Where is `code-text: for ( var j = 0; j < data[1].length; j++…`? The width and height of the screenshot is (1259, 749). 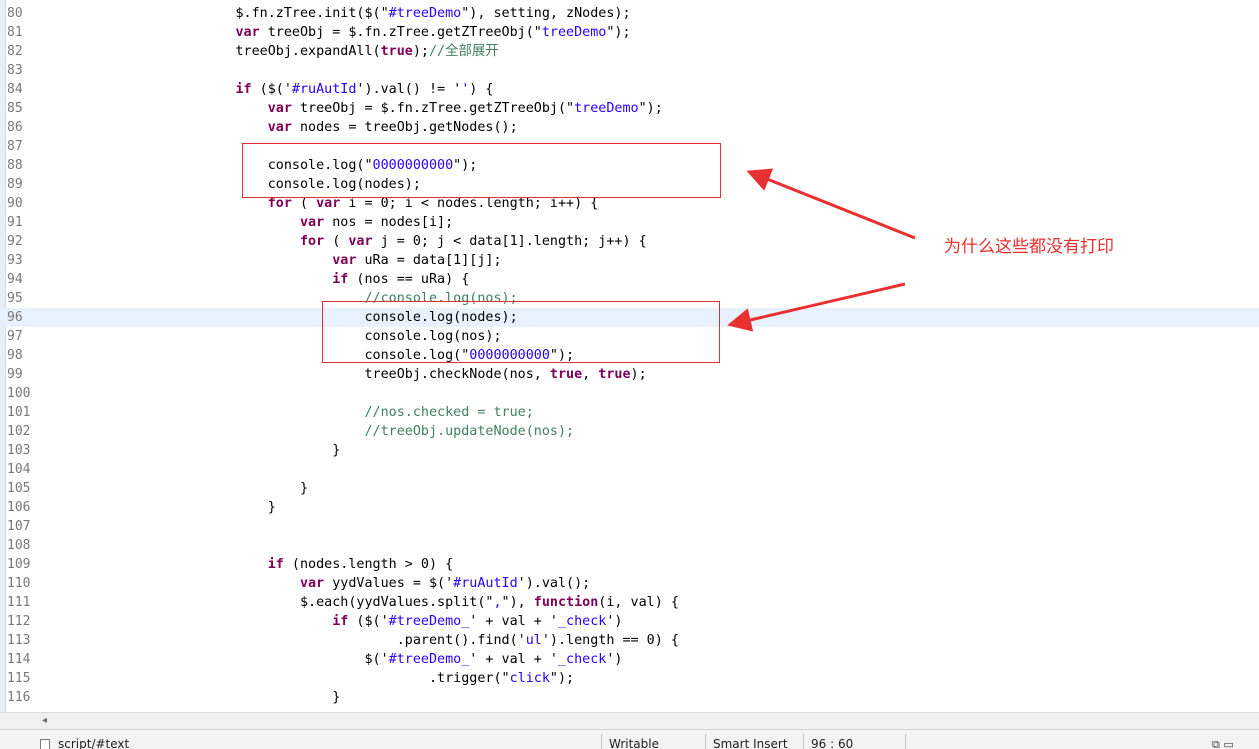
code-text: for ( var j = 0; j < data[1].length; j++… is located at coordinates (344, 241).